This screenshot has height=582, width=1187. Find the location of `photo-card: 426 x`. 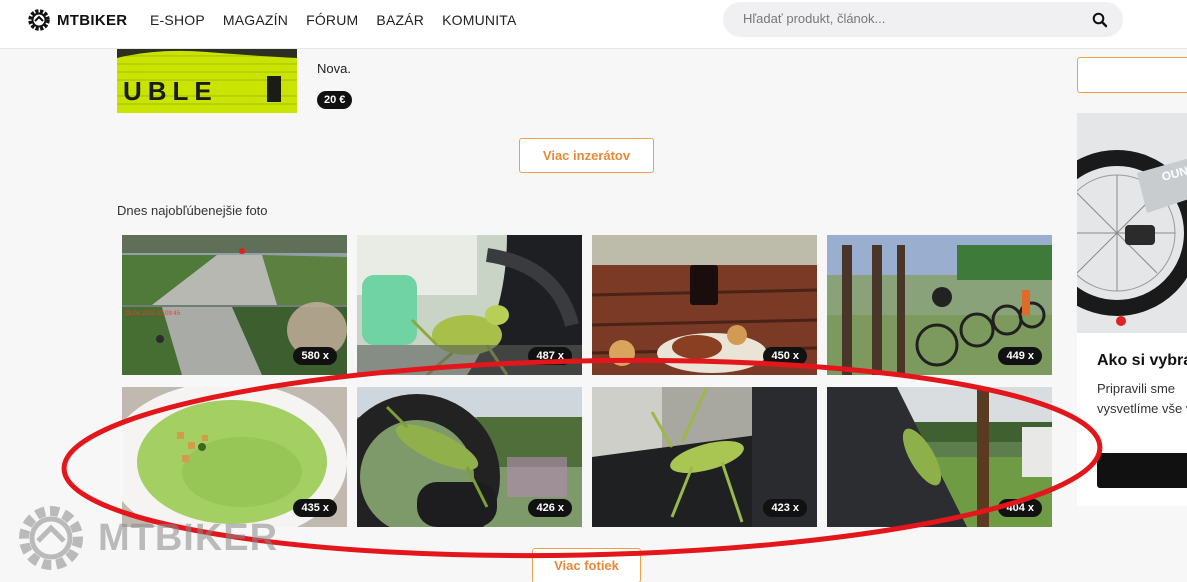

photo-card: 426 x is located at coordinates (469, 457).